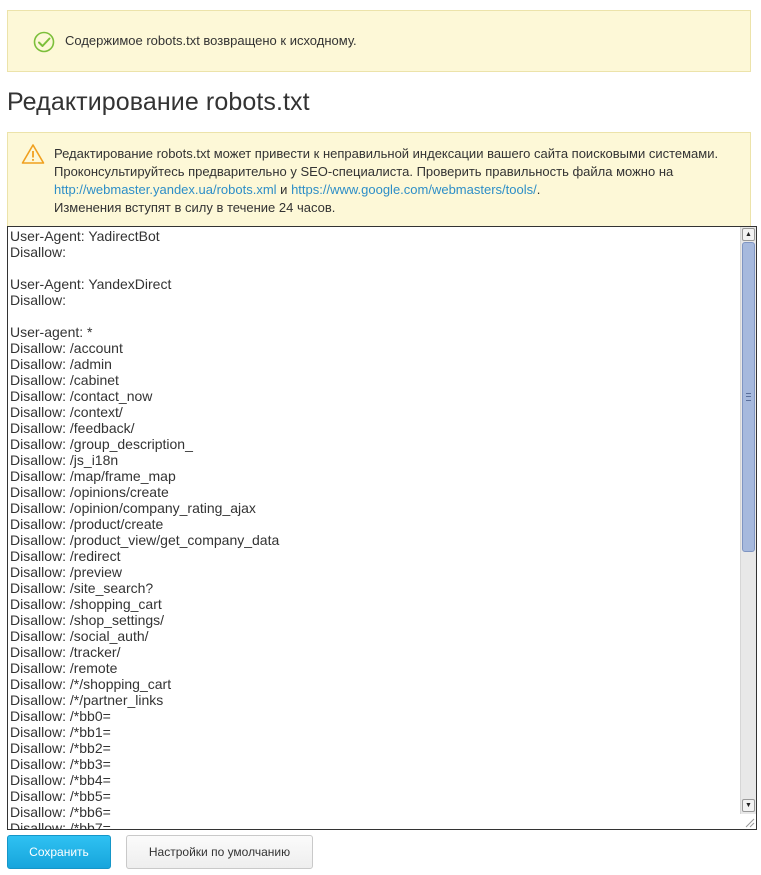  I want to click on vertical-scrollbar: ▲ ▼, so click(748, 520).